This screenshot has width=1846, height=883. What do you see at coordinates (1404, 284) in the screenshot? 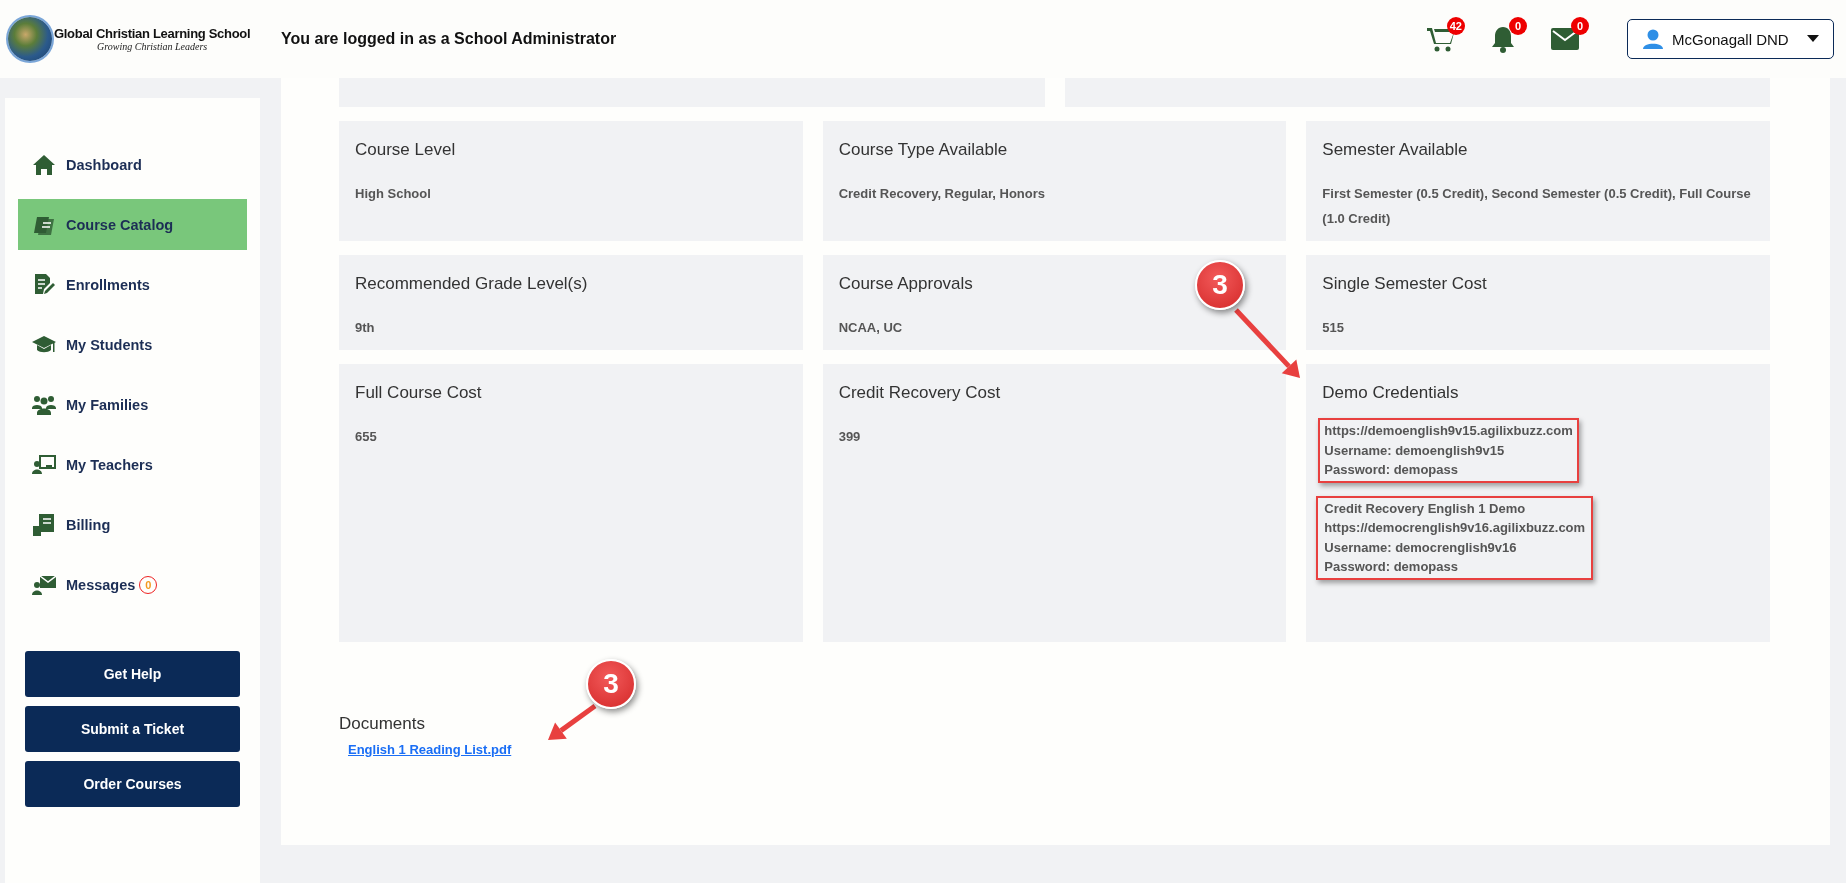
I see `card-title: Single Semester Cost` at bounding box center [1404, 284].